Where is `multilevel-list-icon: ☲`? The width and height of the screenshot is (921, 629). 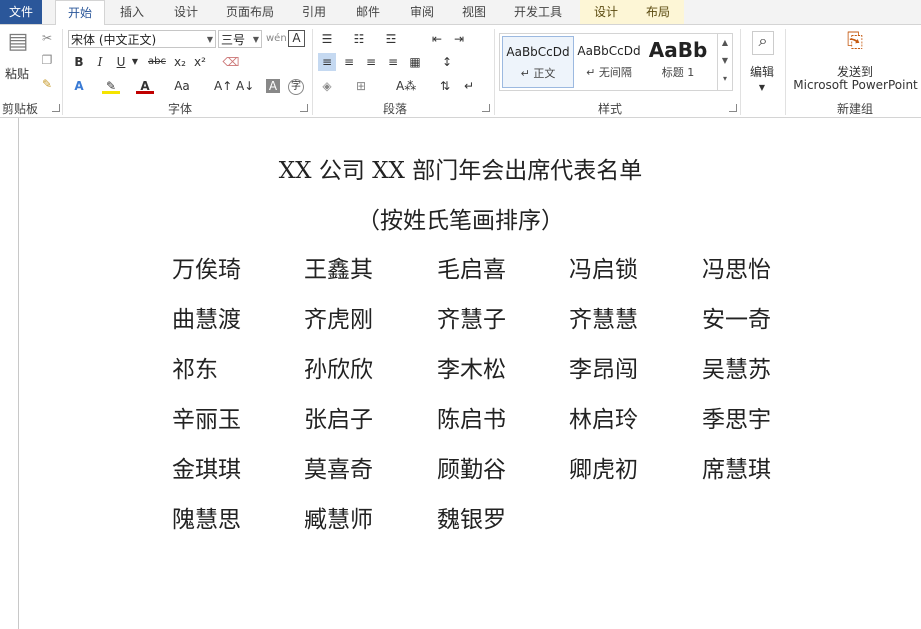 multilevel-list-icon: ☲ is located at coordinates (391, 39).